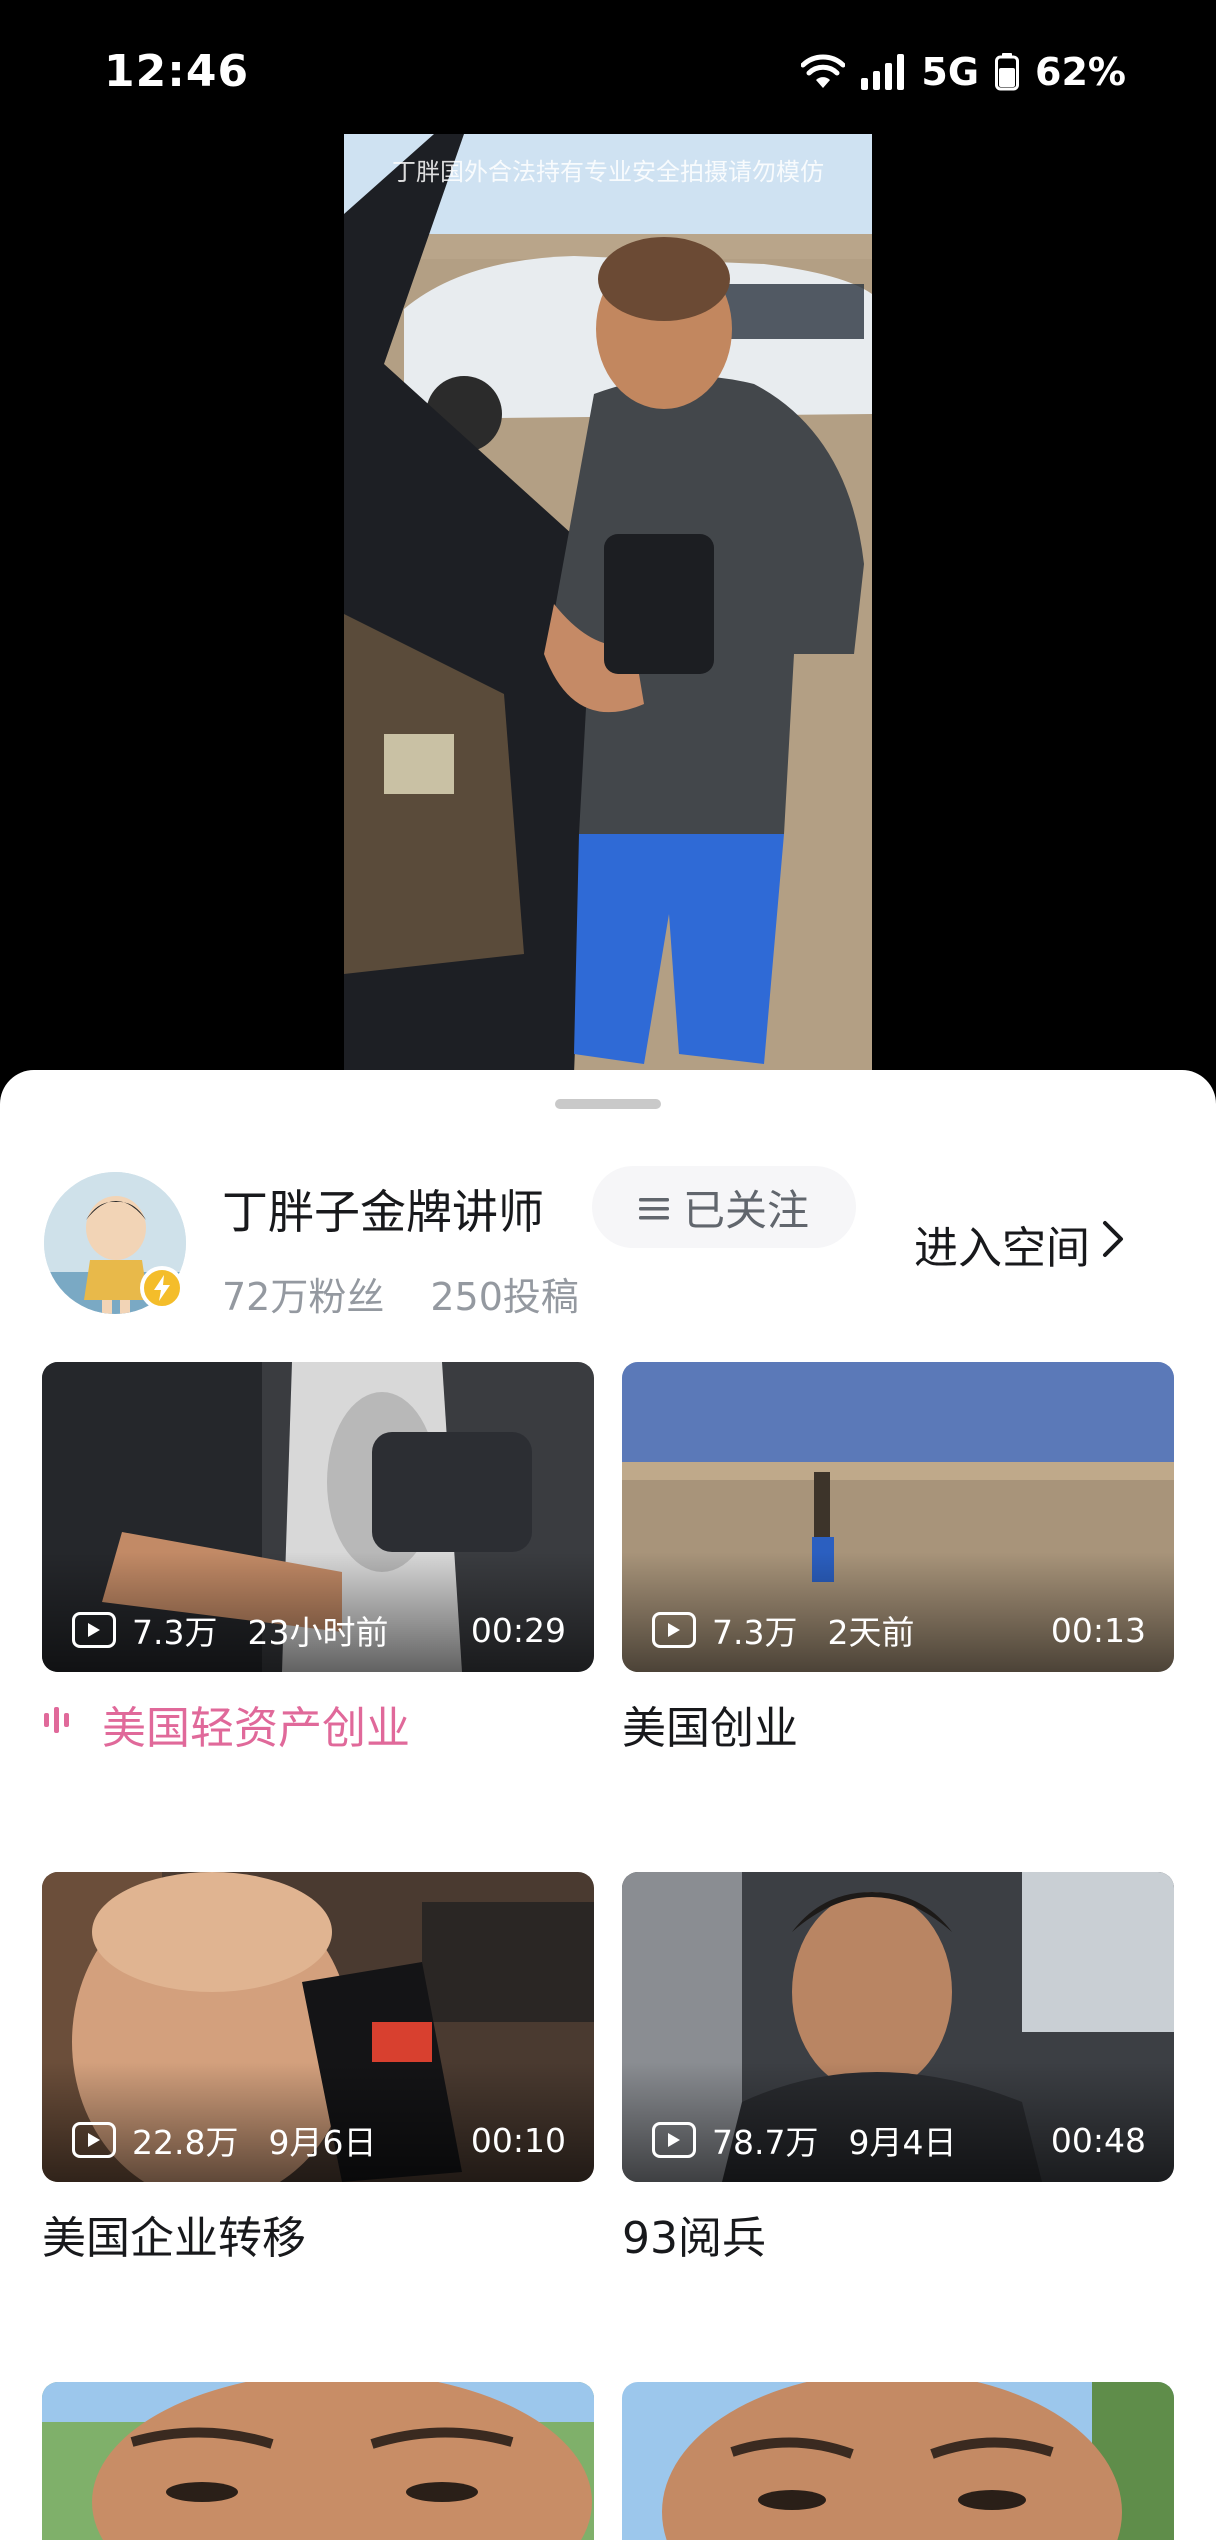 This screenshot has height=2540, width=1216. I want to click on upload-date: 2天前, so click(871, 1632).